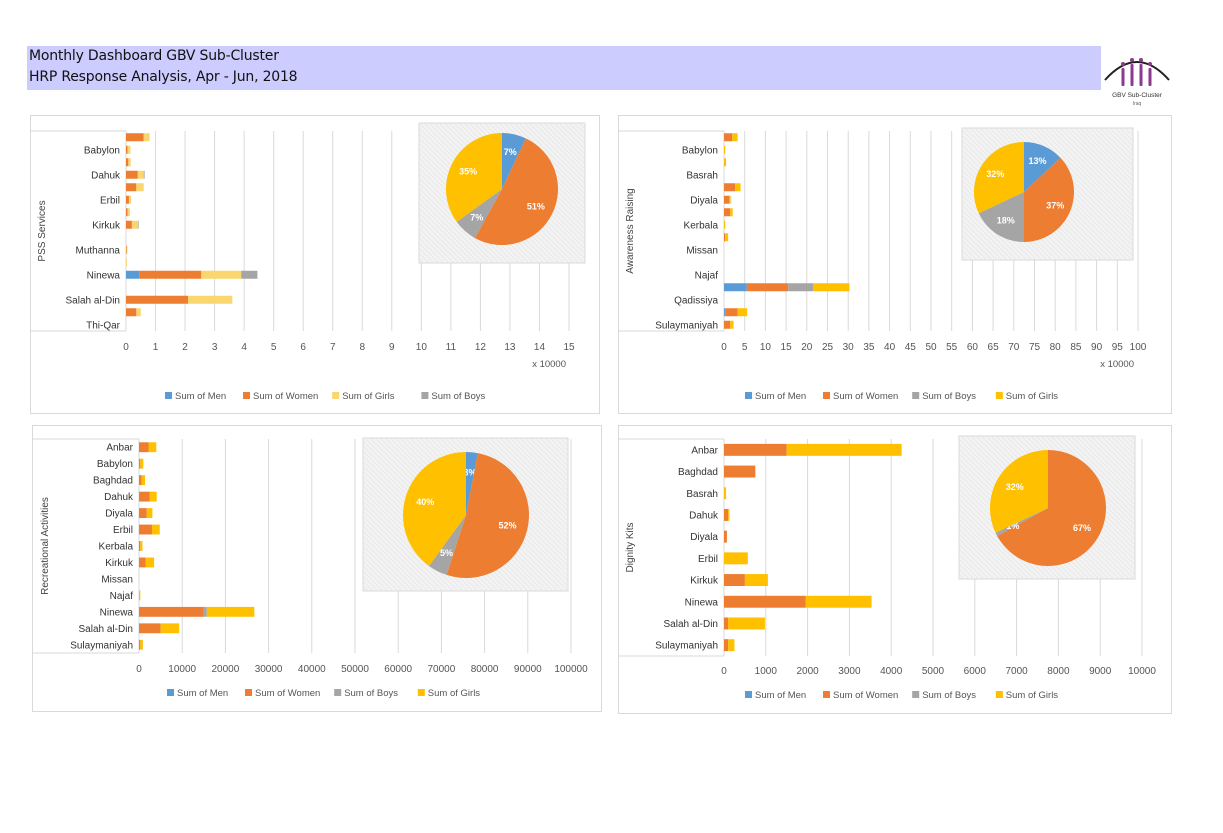  Describe the element at coordinates (828, 347) in the screenshot. I see `x-tick-label: 25` at that location.